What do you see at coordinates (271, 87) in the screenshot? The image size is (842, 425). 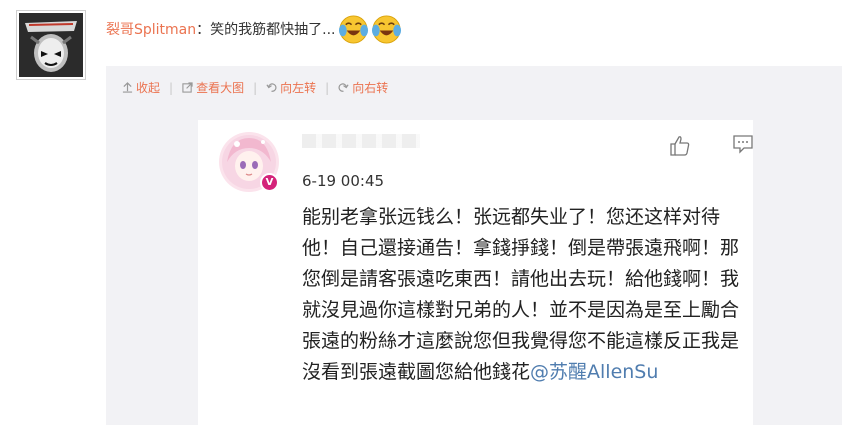 I see `rotate-left-icon` at bounding box center [271, 87].